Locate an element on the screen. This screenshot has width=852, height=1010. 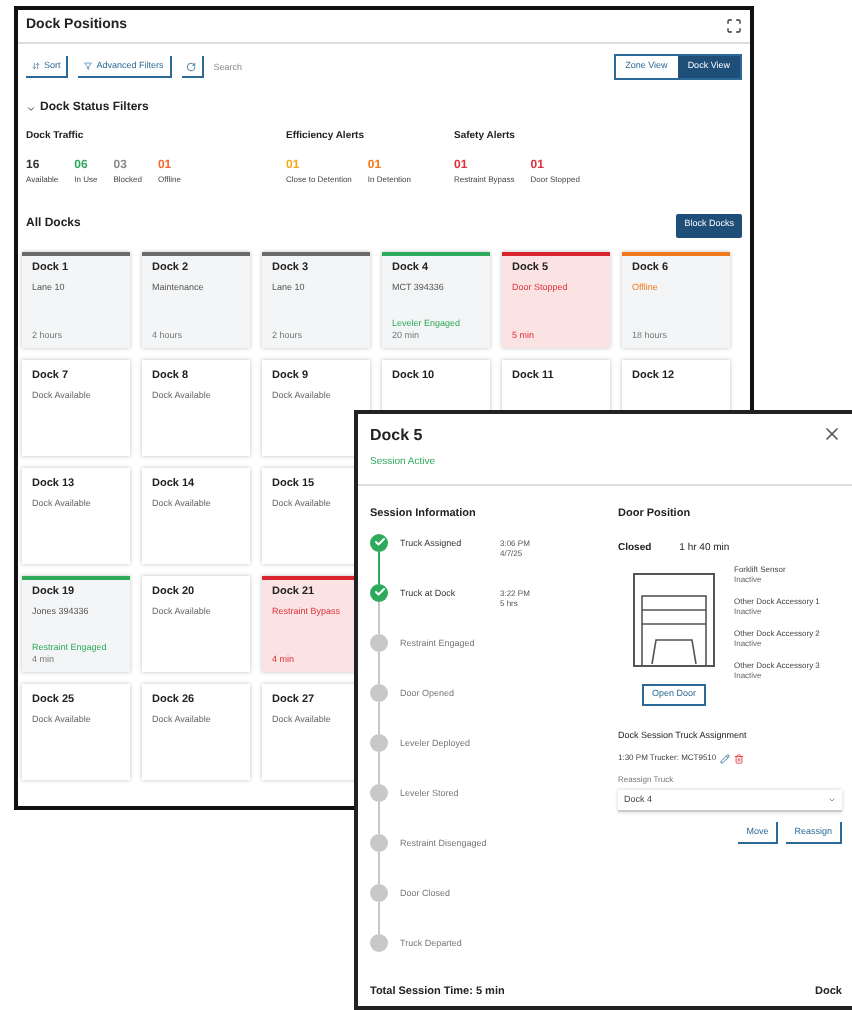
trash-icon is located at coordinates (739, 758).